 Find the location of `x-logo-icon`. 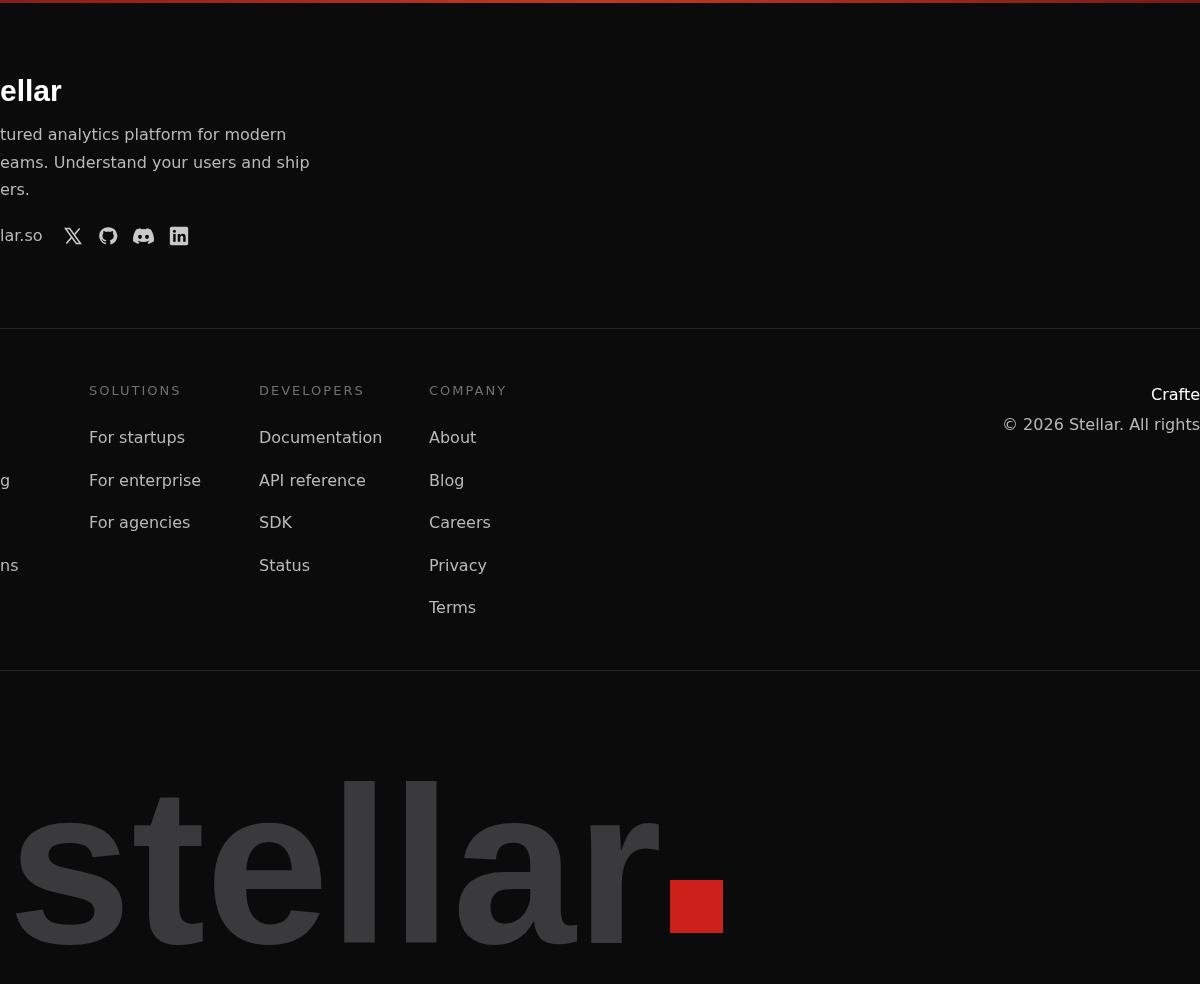

x-logo-icon is located at coordinates (72, 235).